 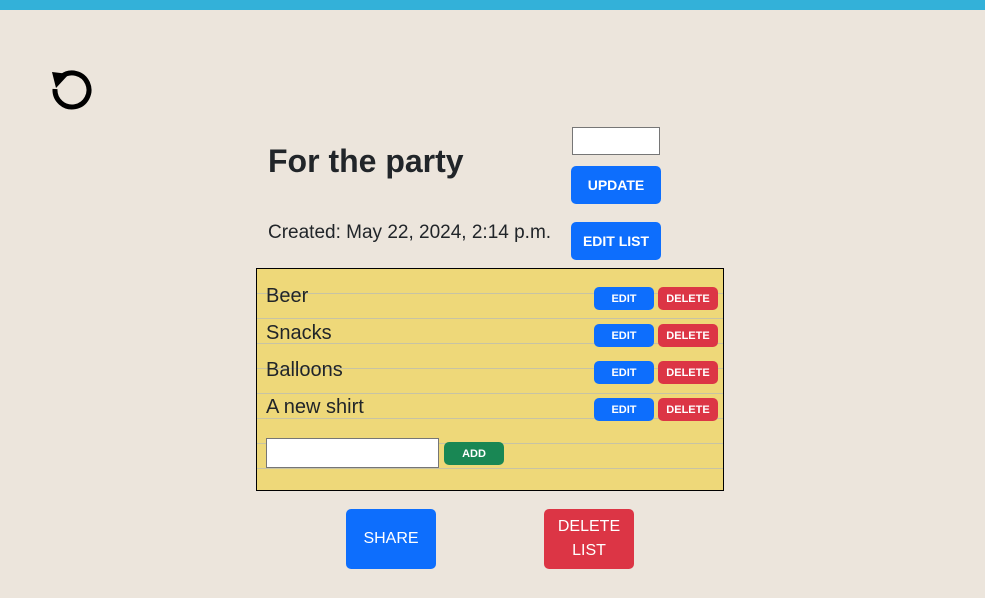 I want to click on edit-list-button: EDIT LIST, so click(x=616, y=241).